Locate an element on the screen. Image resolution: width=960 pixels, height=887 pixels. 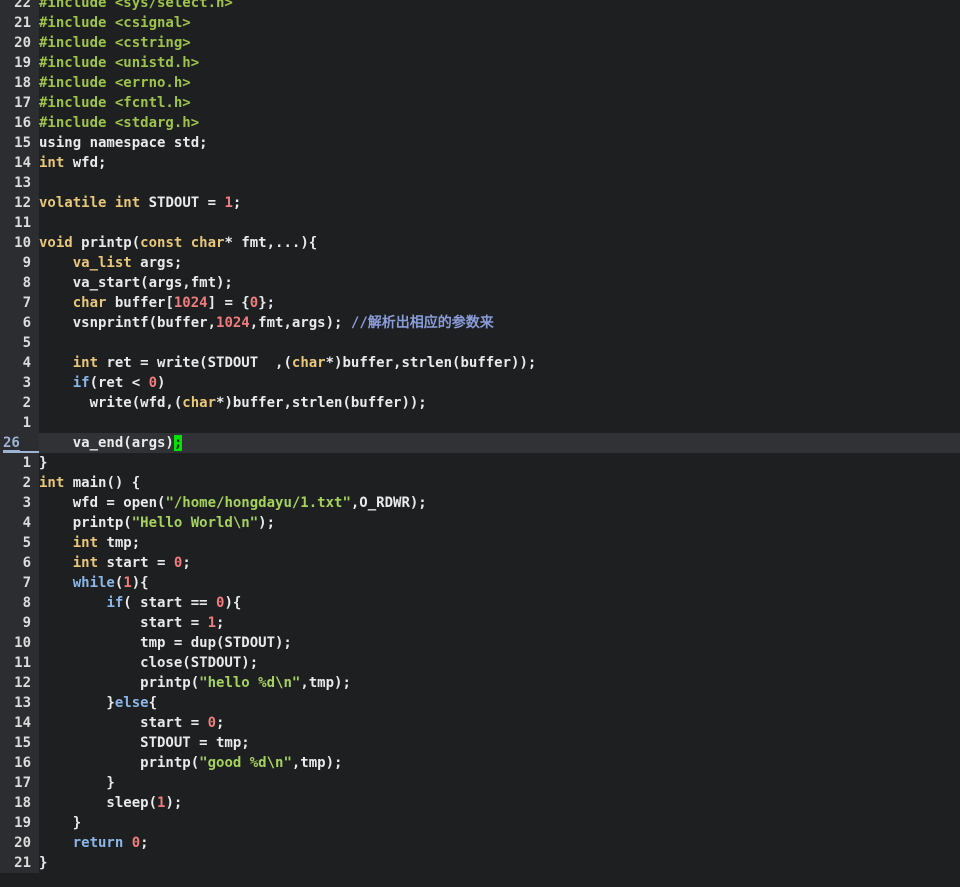
control-keyword-token: while is located at coordinates (93, 583).